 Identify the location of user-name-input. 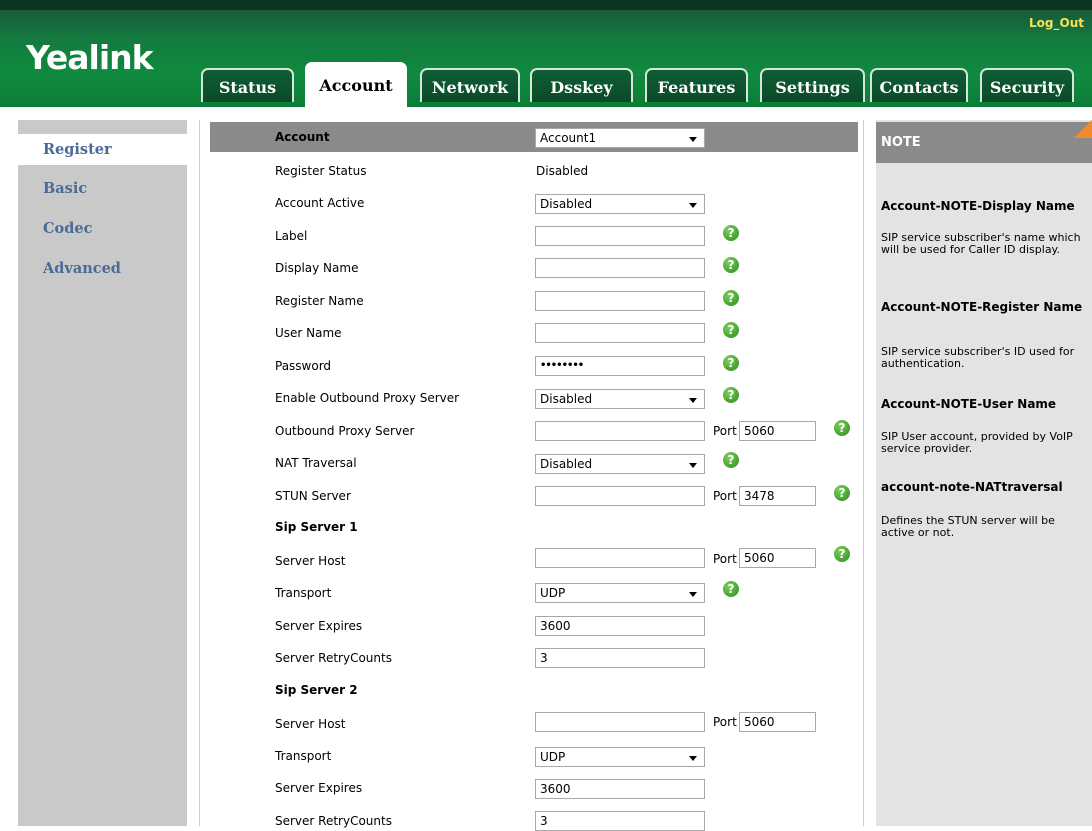
(620, 333).